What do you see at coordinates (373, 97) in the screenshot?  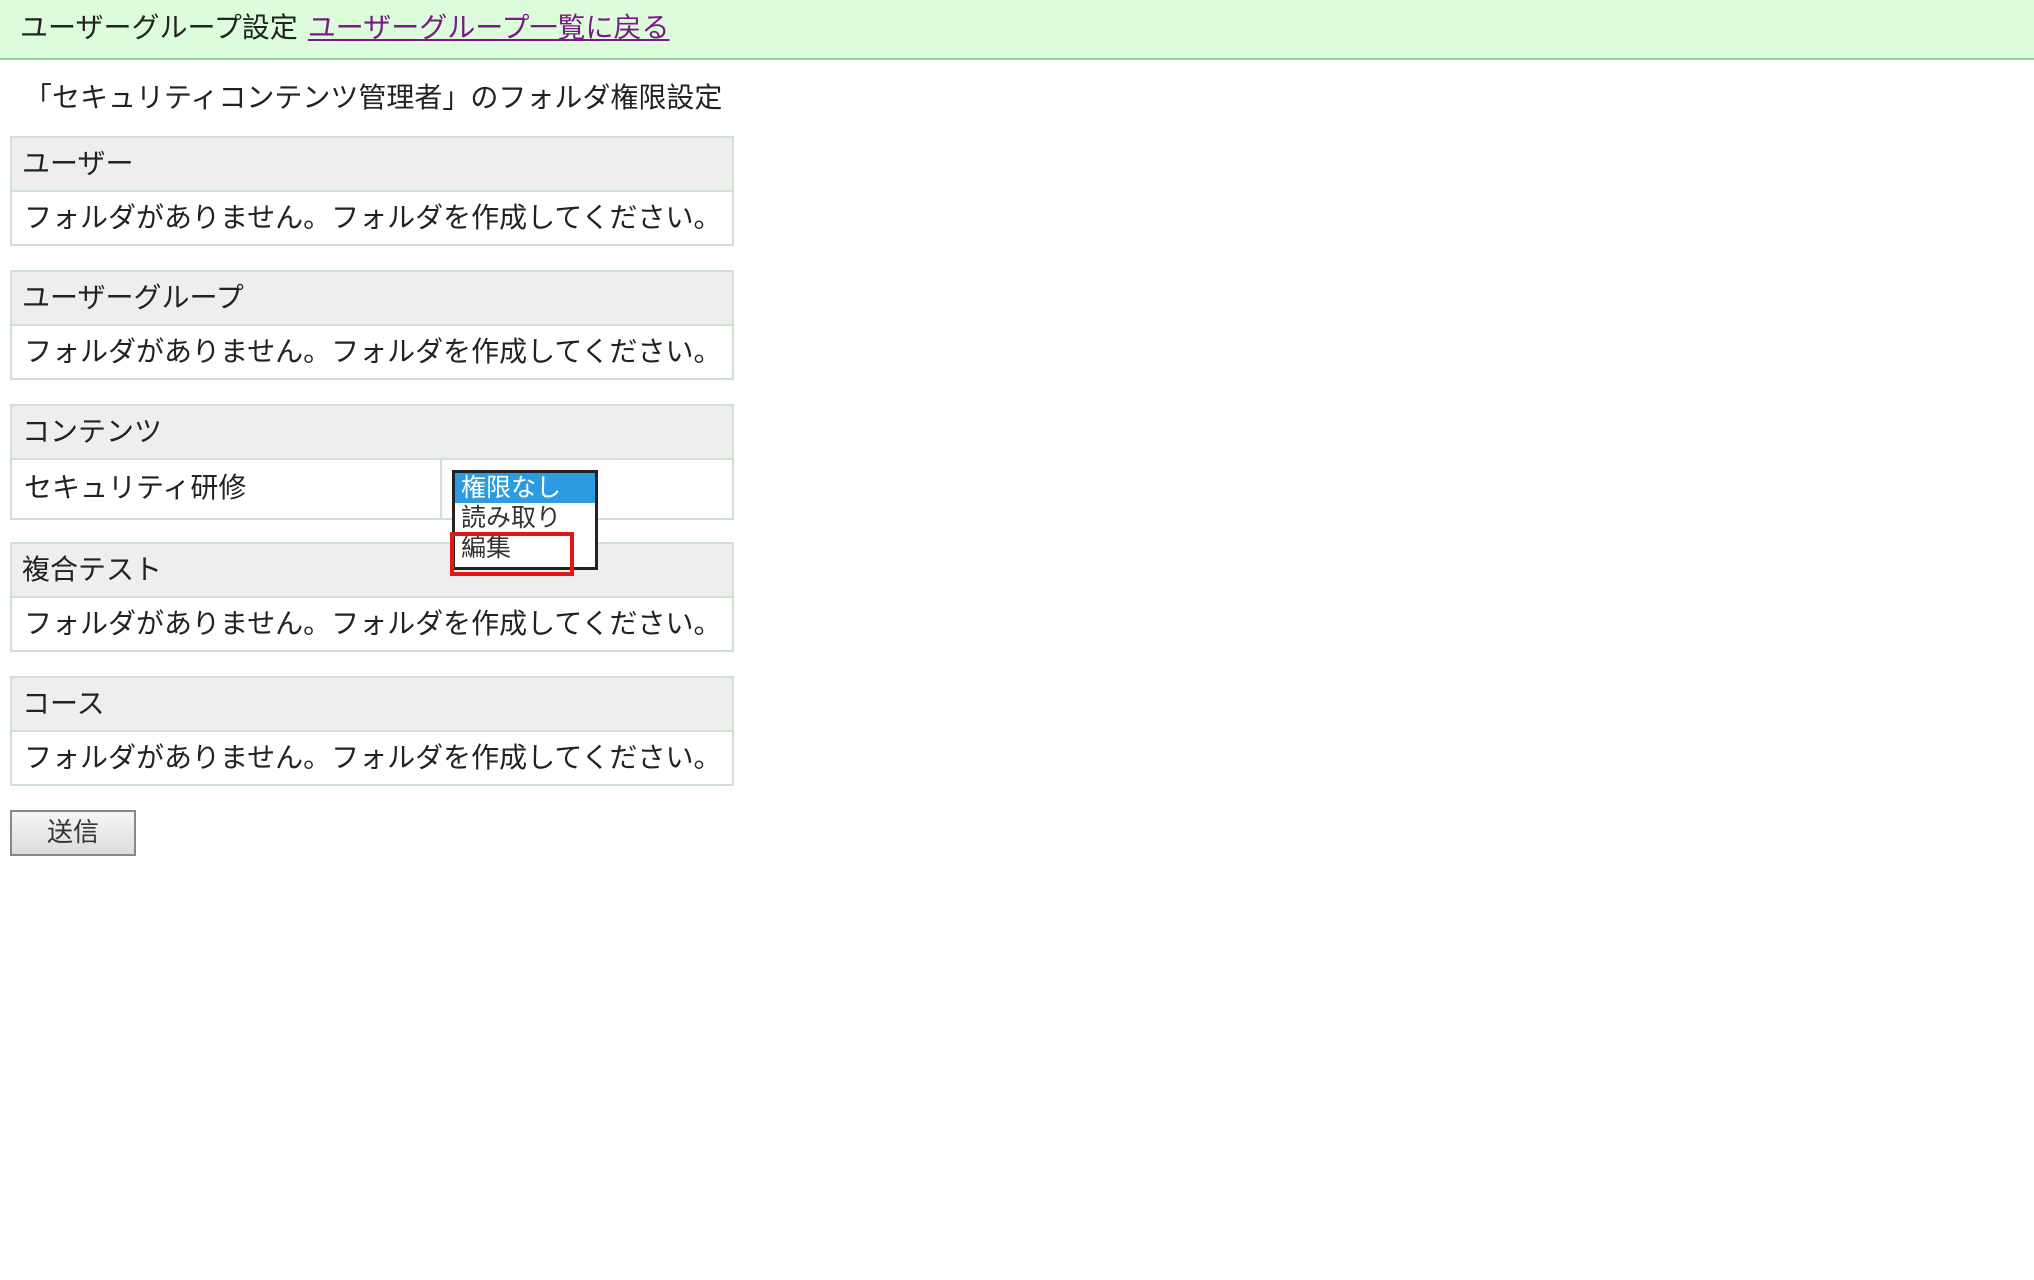 I see `folder-permission-heading: 「セキュリティコンテンツ管理者」のフォルダ権限設定` at bounding box center [373, 97].